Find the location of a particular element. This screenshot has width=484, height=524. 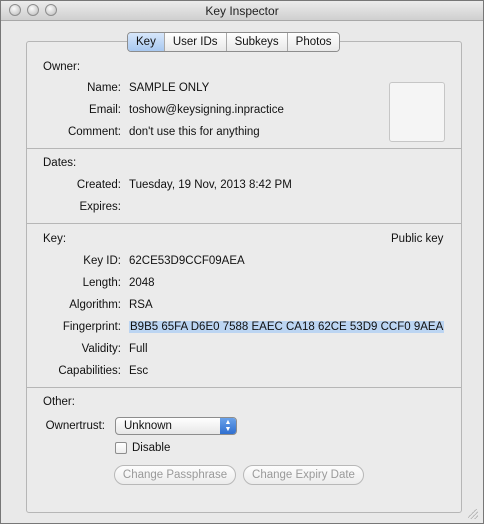

validity-label: Validity: is located at coordinates (101, 349).